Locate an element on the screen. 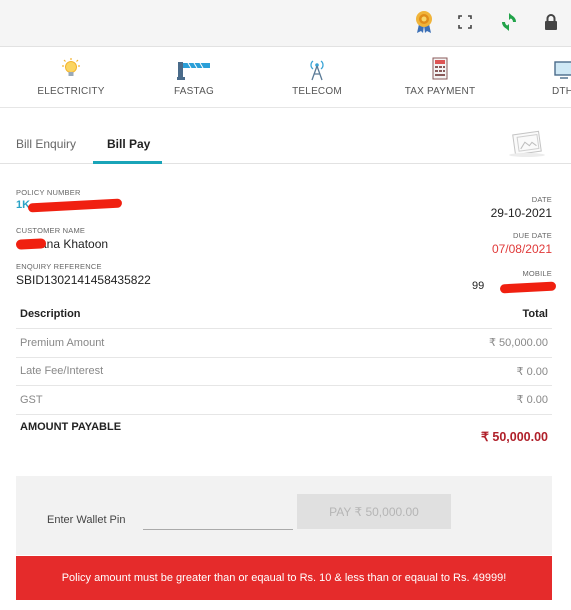 The height and width of the screenshot is (610, 571). top-bar is located at coordinates (285, 23).